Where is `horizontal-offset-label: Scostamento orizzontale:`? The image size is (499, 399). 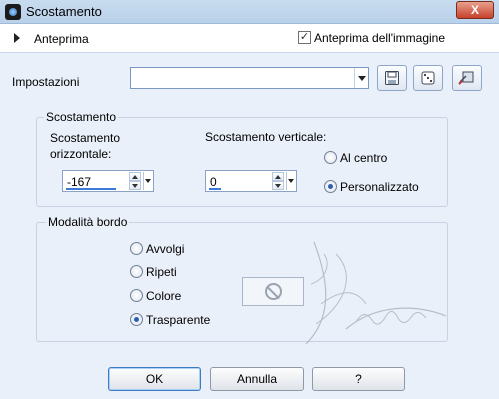
horizontal-offset-label: Scostamento orizzontale: is located at coordinates (85, 146).